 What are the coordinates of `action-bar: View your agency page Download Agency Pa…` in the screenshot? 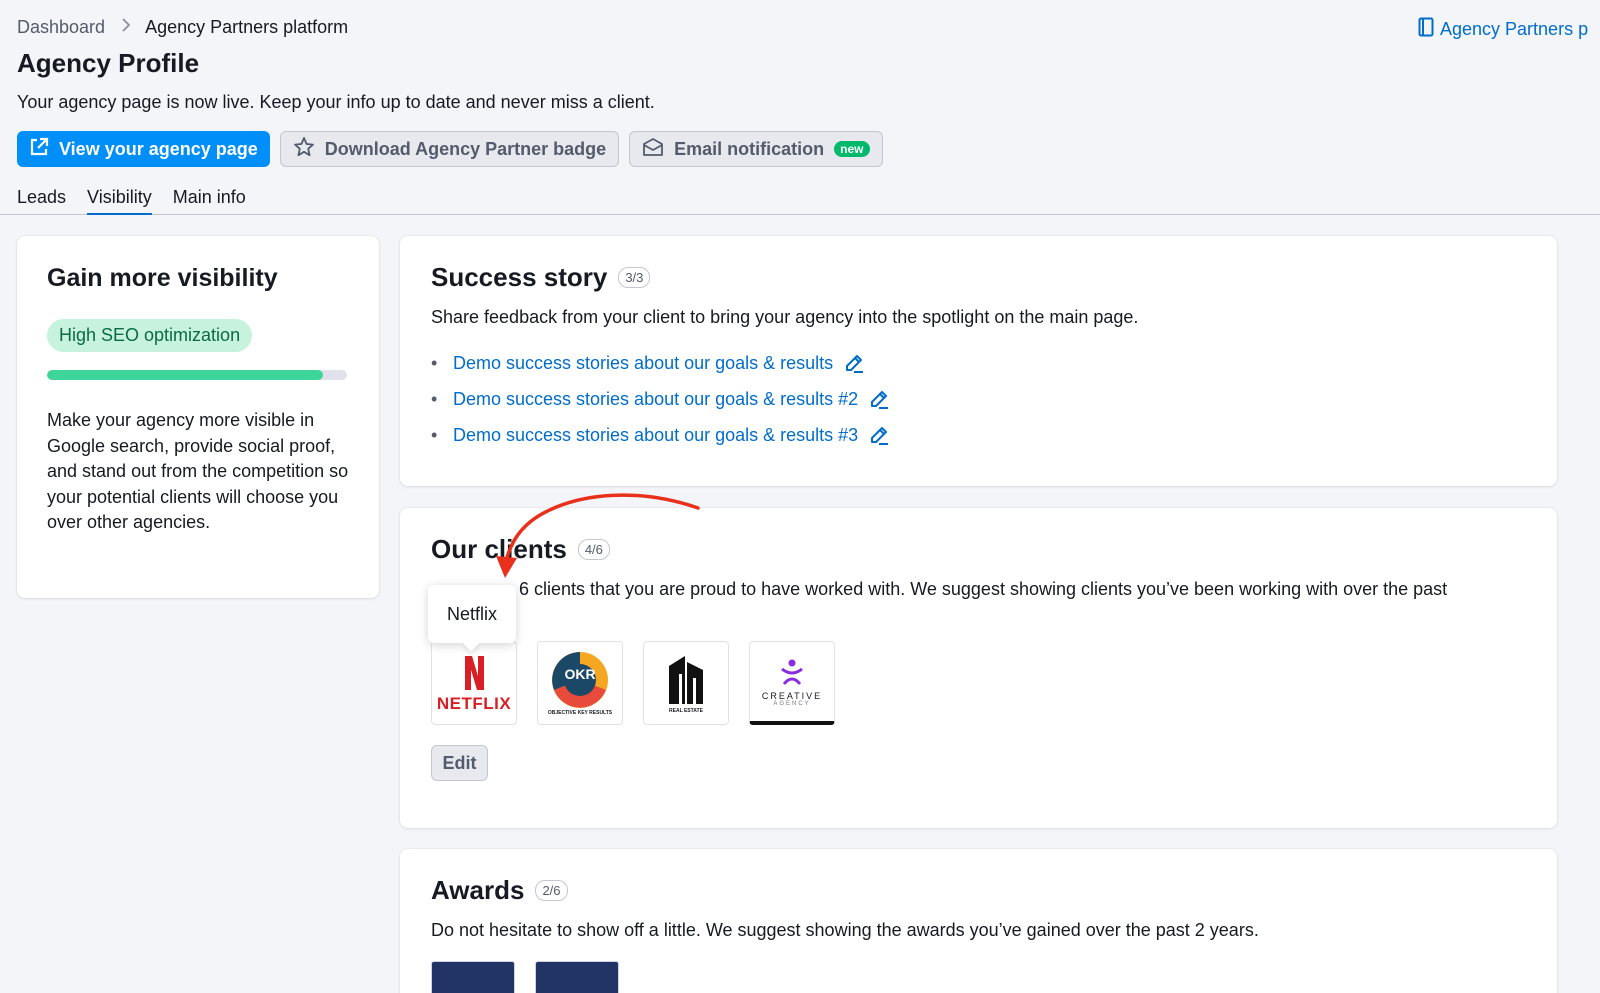 It's located at (450, 149).